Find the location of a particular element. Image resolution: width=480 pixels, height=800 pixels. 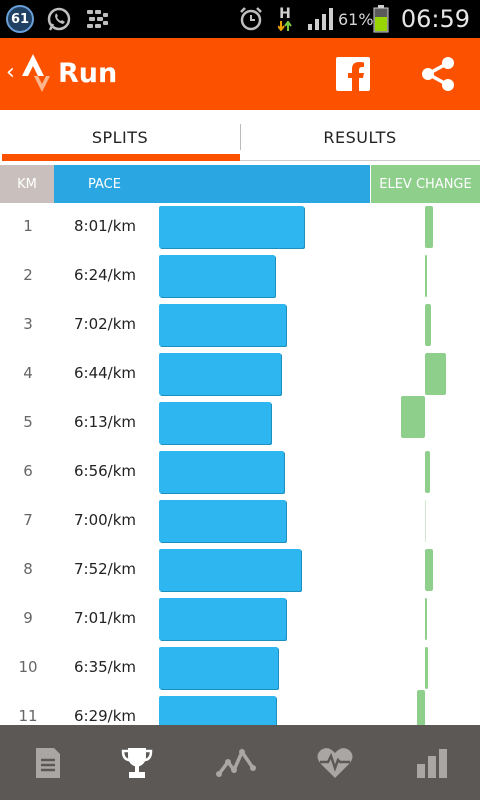

split-km: 11 is located at coordinates (28, 716).